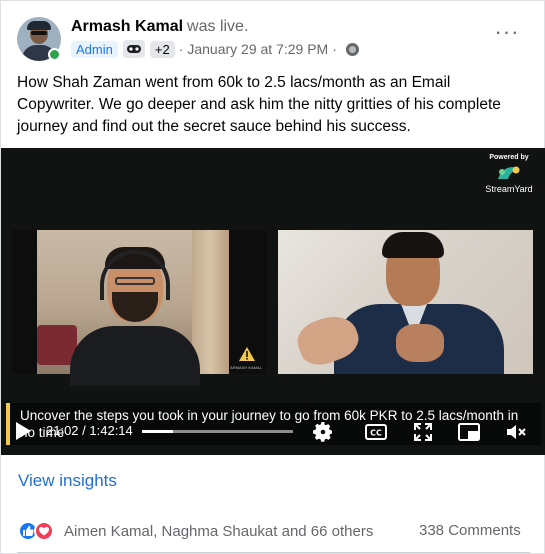  I want to click on svg-text: CC, so click(376, 433).